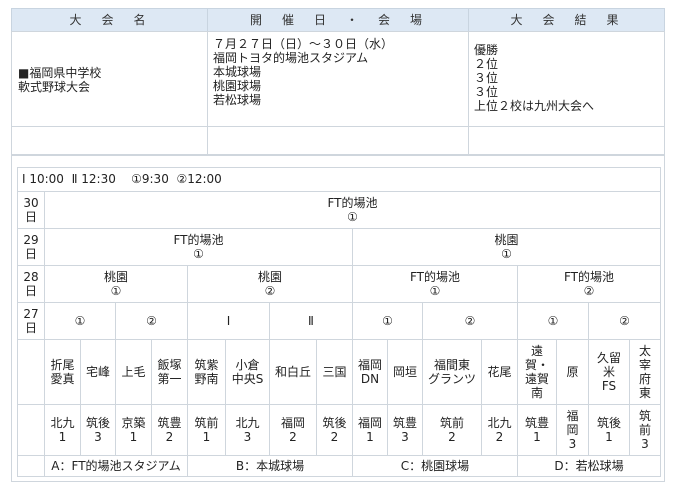  Describe the element at coordinates (31, 321) in the screenshot. I see `day-label-27: 27 日` at that location.